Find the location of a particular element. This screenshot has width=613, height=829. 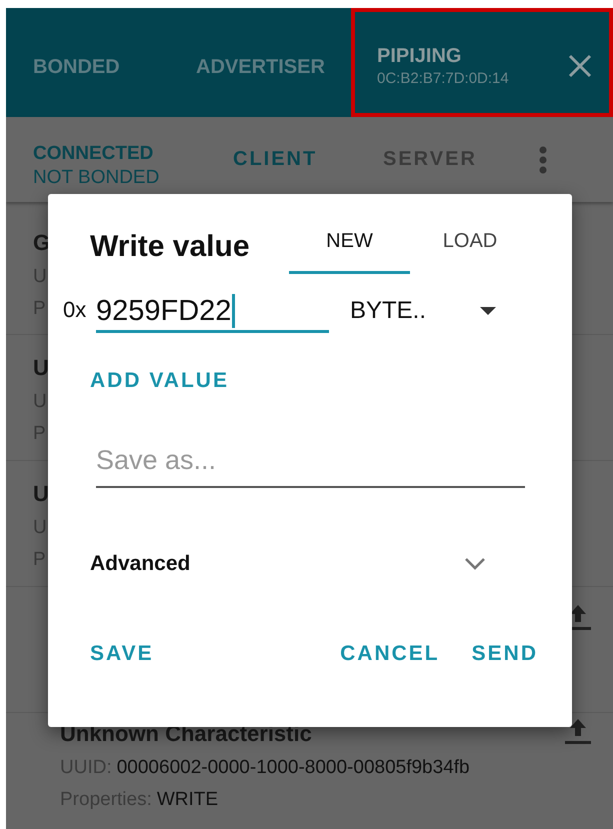

item-title: Unknown Characteristic is located at coordinates (186, 734).